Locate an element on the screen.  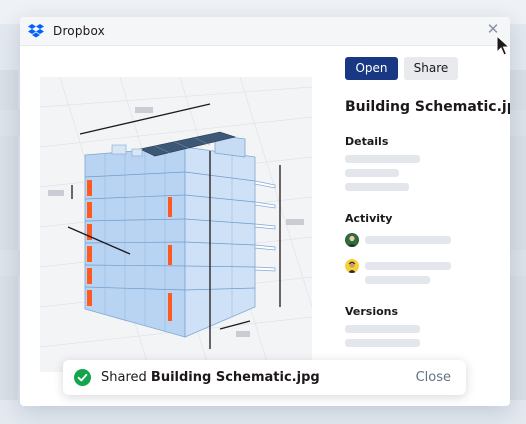
modal-titlebar: Dropbox ✕ is located at coordinates (265, 31).